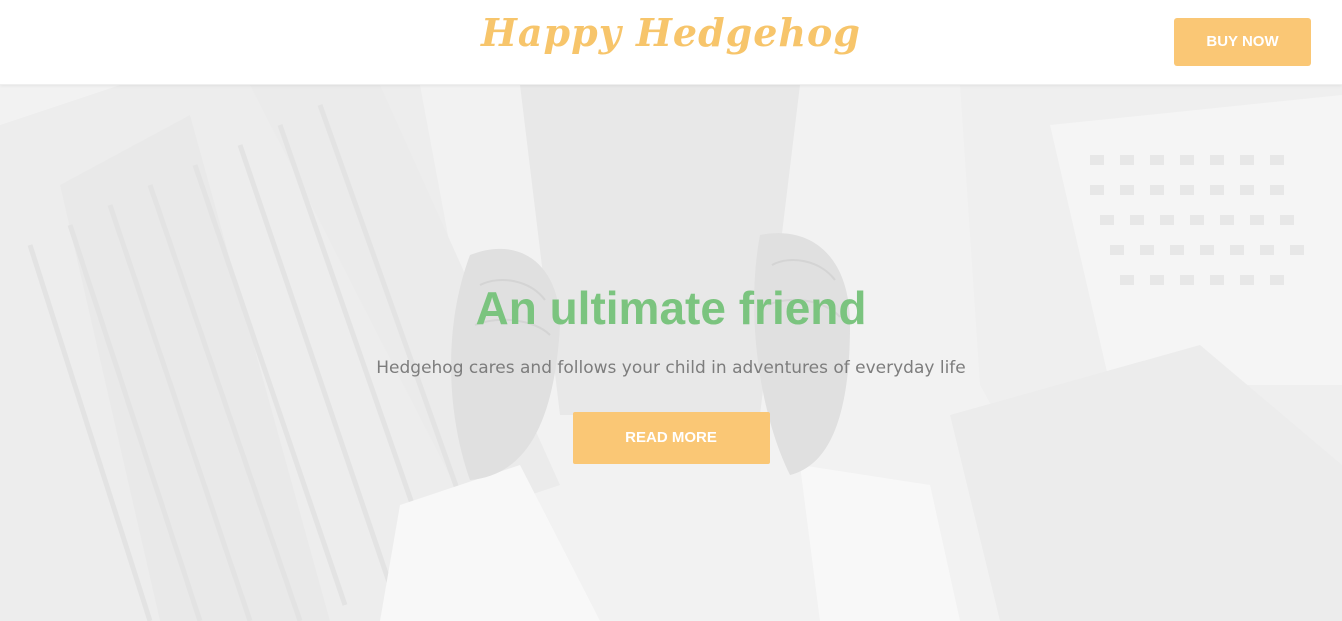 The width and height of the screenshot is (1342, 621). Describe the element at coordinates (1242, 42) in the screenshot. I see `buy-now-button: BUY NOW` at that location.